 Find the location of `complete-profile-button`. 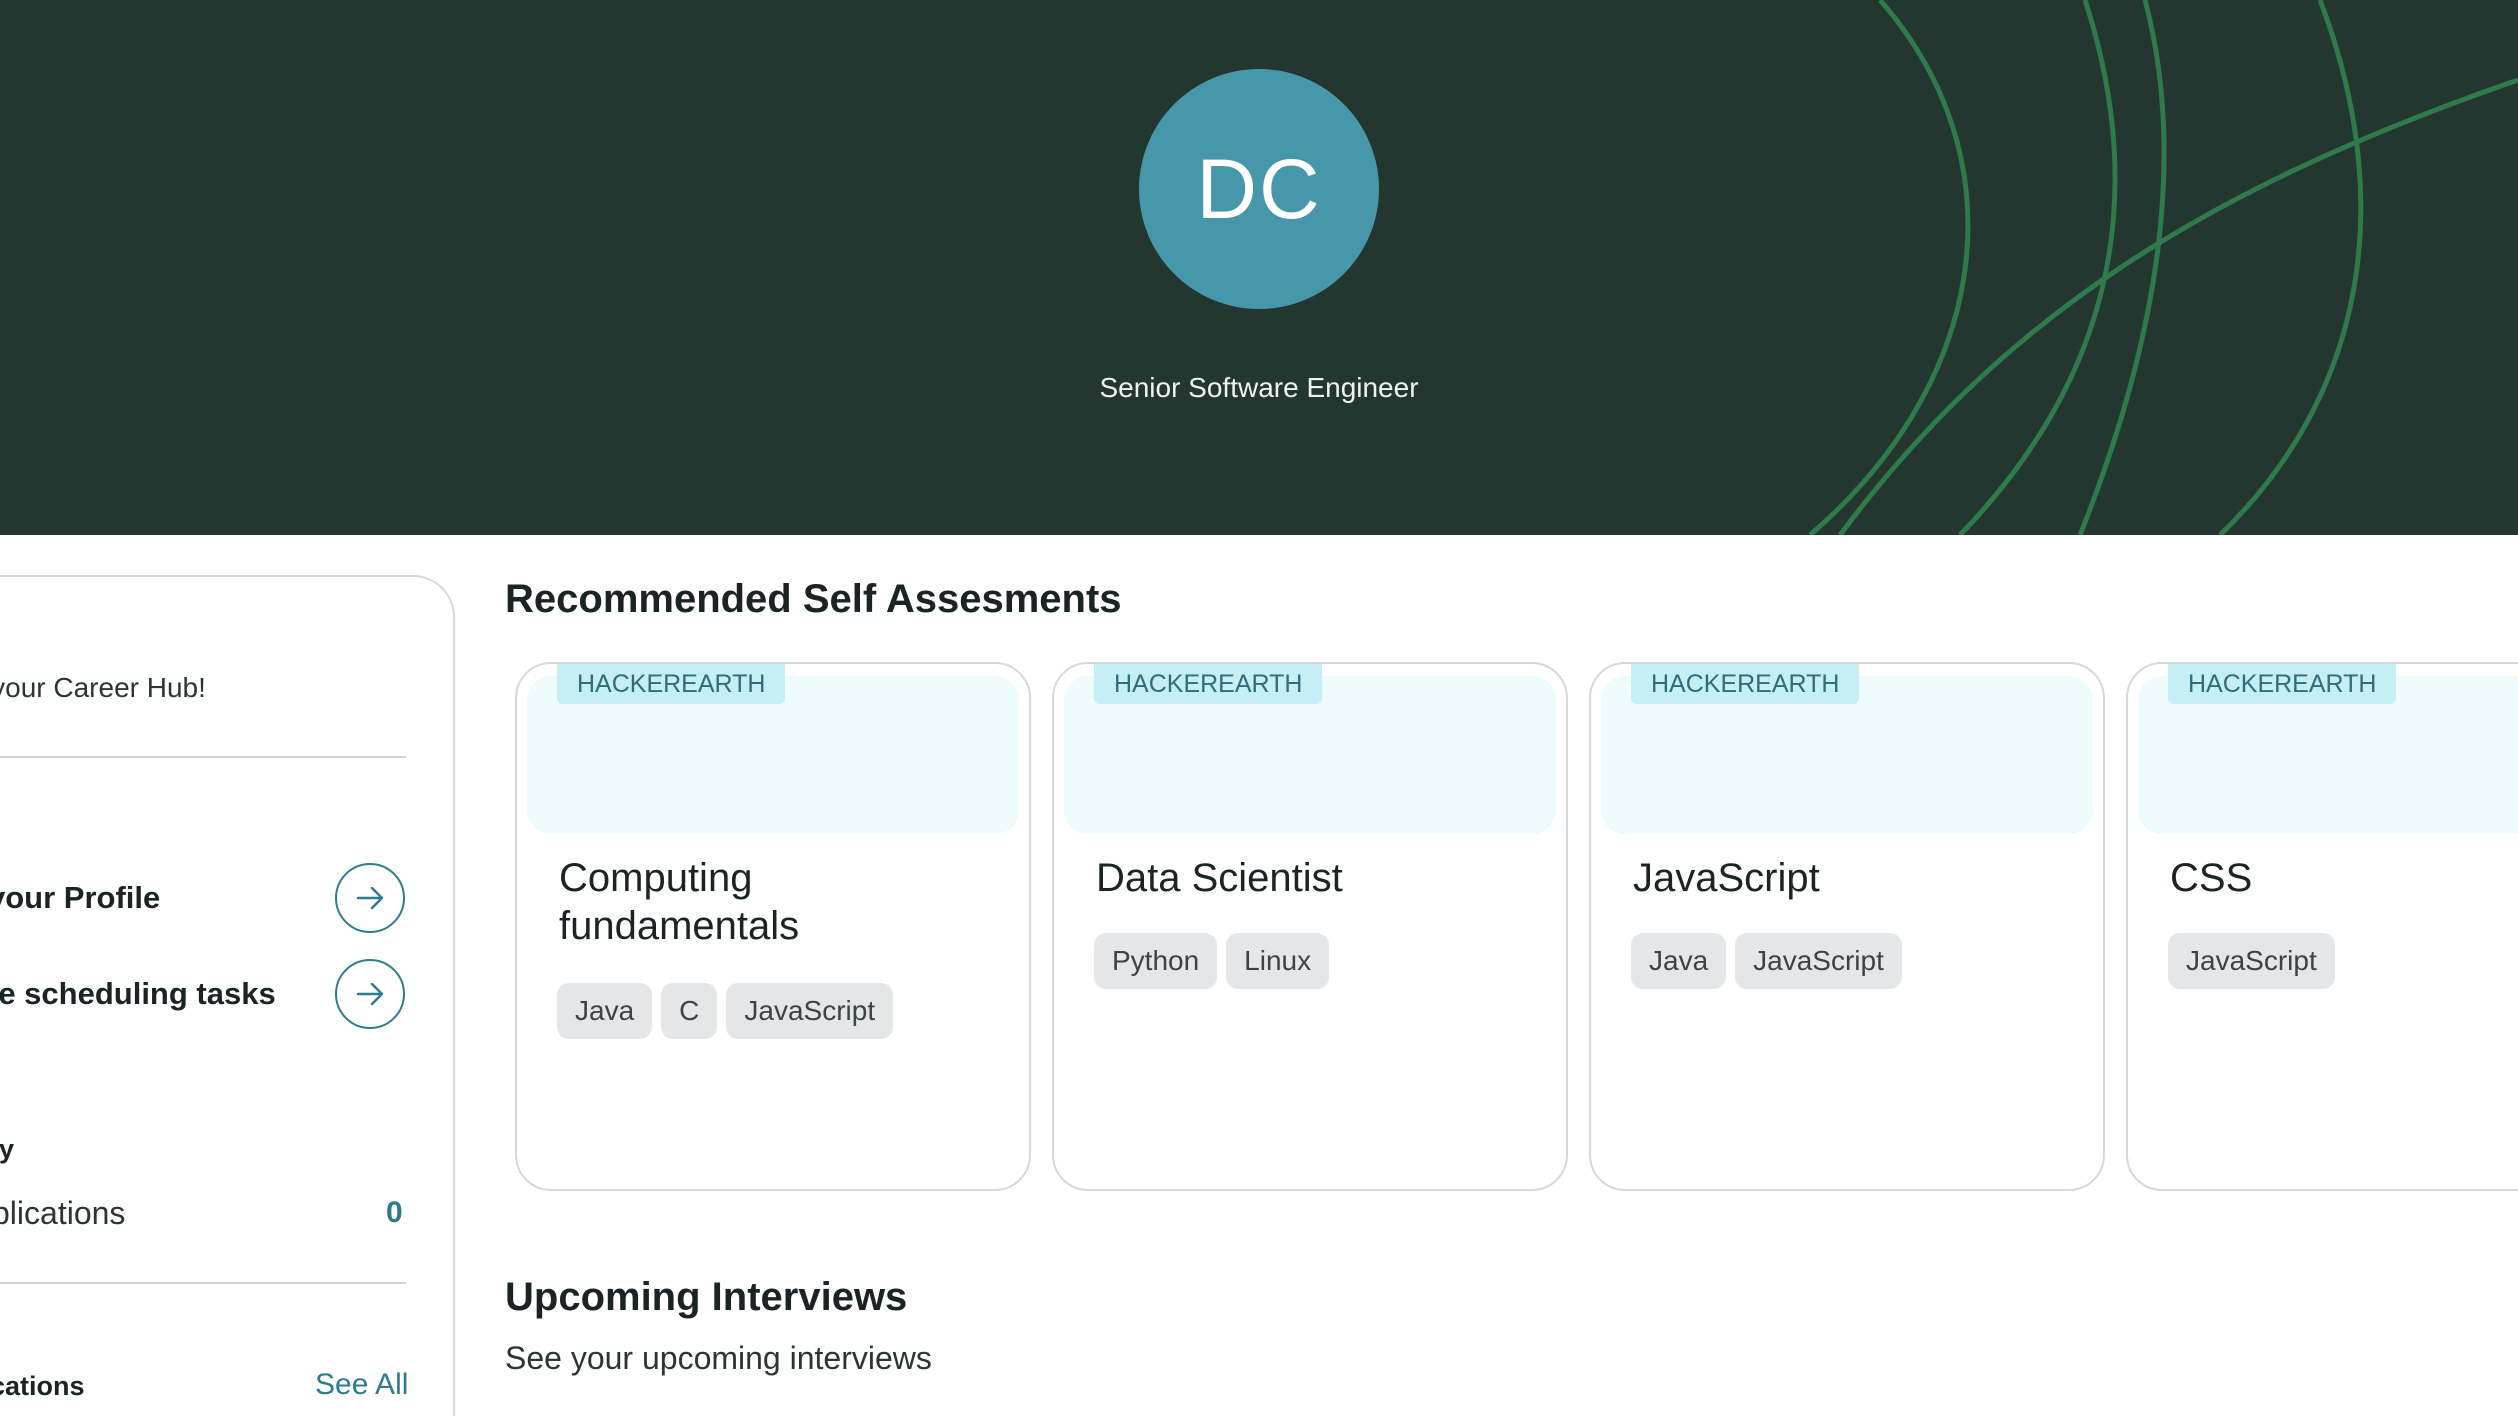

complete-profile-button is located at coordinates (370, 898).